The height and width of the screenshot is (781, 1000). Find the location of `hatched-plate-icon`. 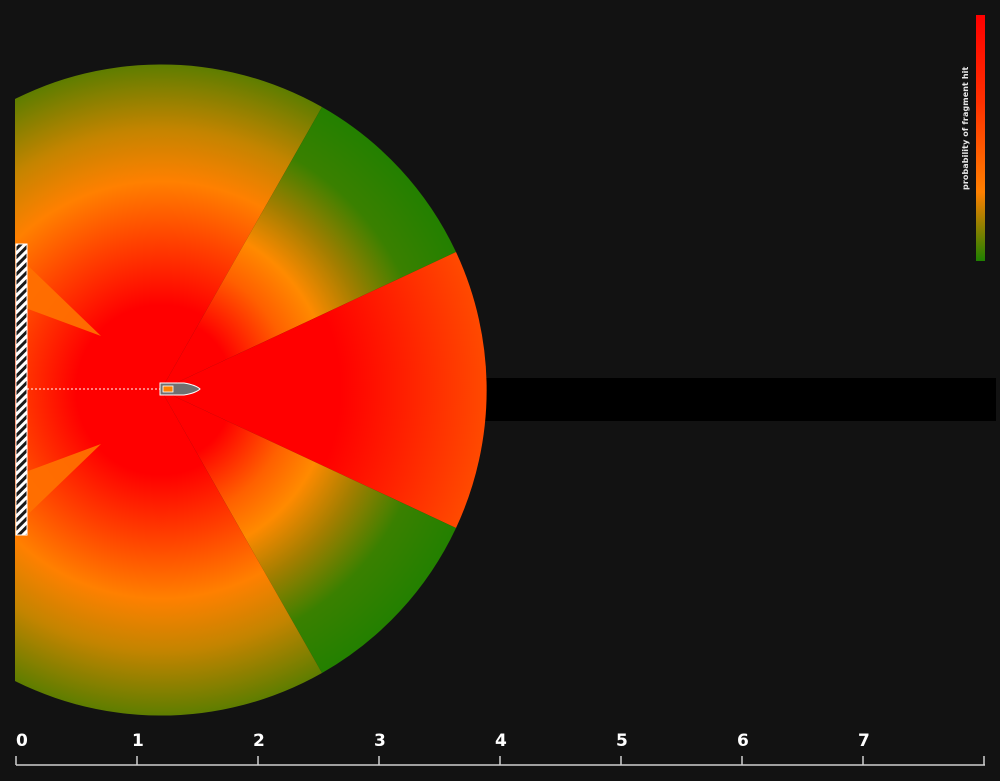

hatched-plate-icon is located at coordinates (21, 389).